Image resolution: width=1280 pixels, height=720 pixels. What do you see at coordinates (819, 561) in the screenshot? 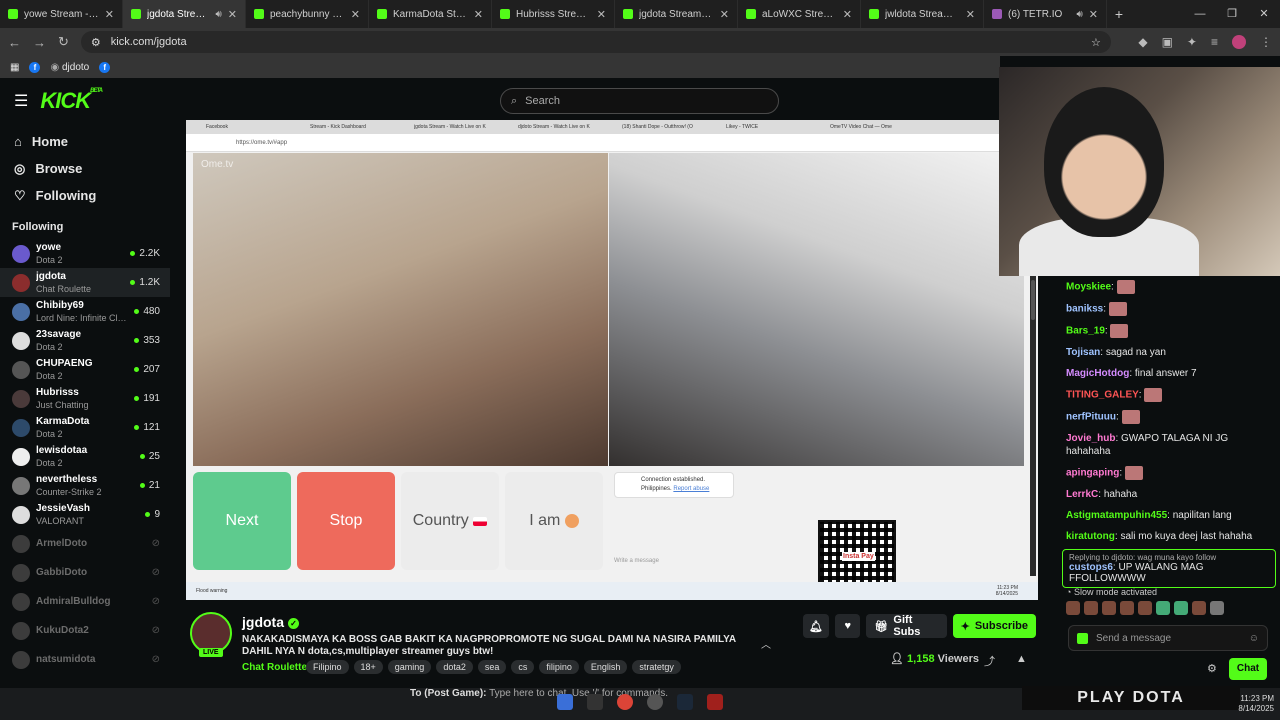
I see `message-input: Write a message` at bounding box center [819, 561].